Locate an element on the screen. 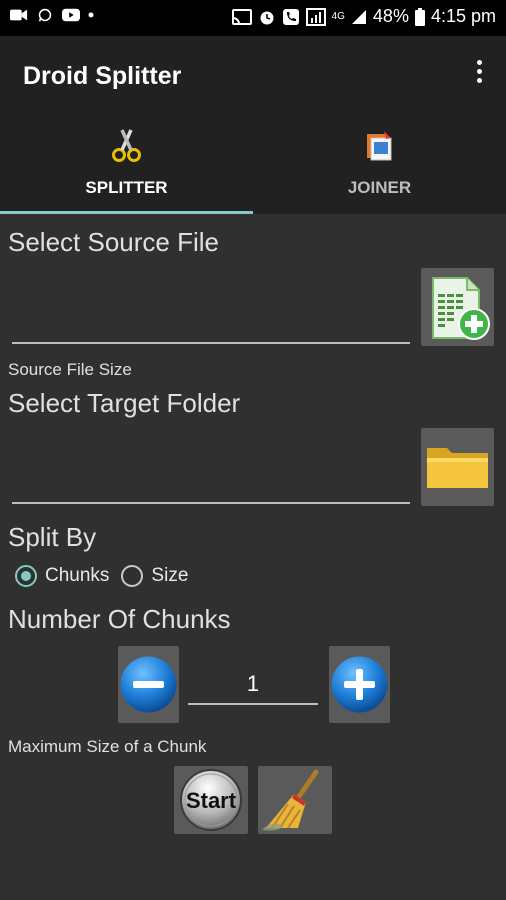  joiner-icon is located at coordinates (378, 146).